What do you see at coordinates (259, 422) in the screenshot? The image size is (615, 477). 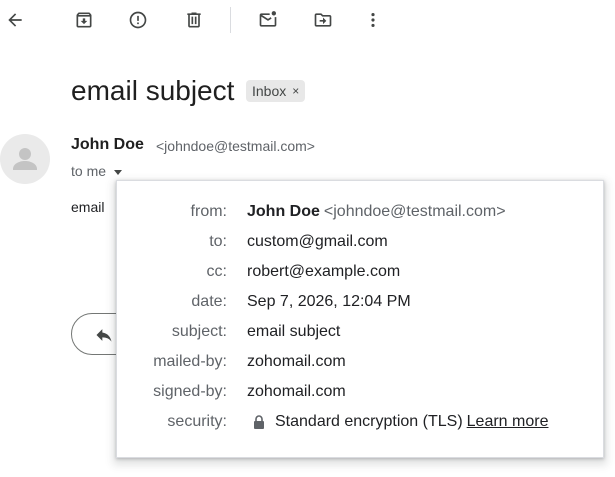 I see `lock-icon` at bounding box center [259, 422].